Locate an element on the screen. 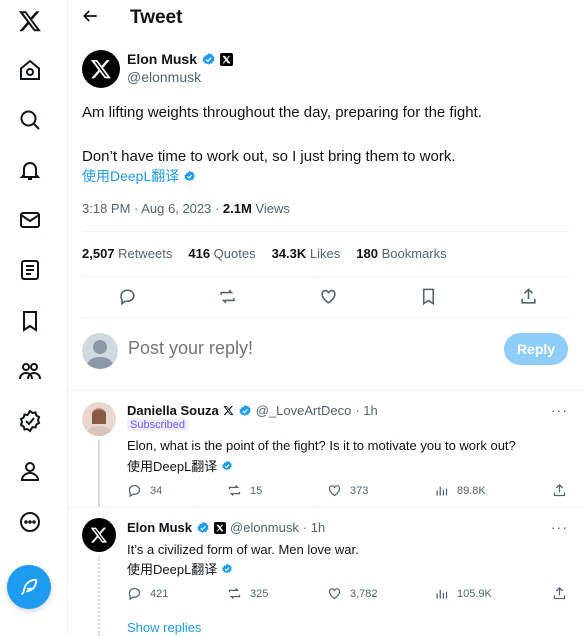 Image resolution: width=584 pixels, height=636 pixels. sidebar-nav is located at coordinates (34, 318).